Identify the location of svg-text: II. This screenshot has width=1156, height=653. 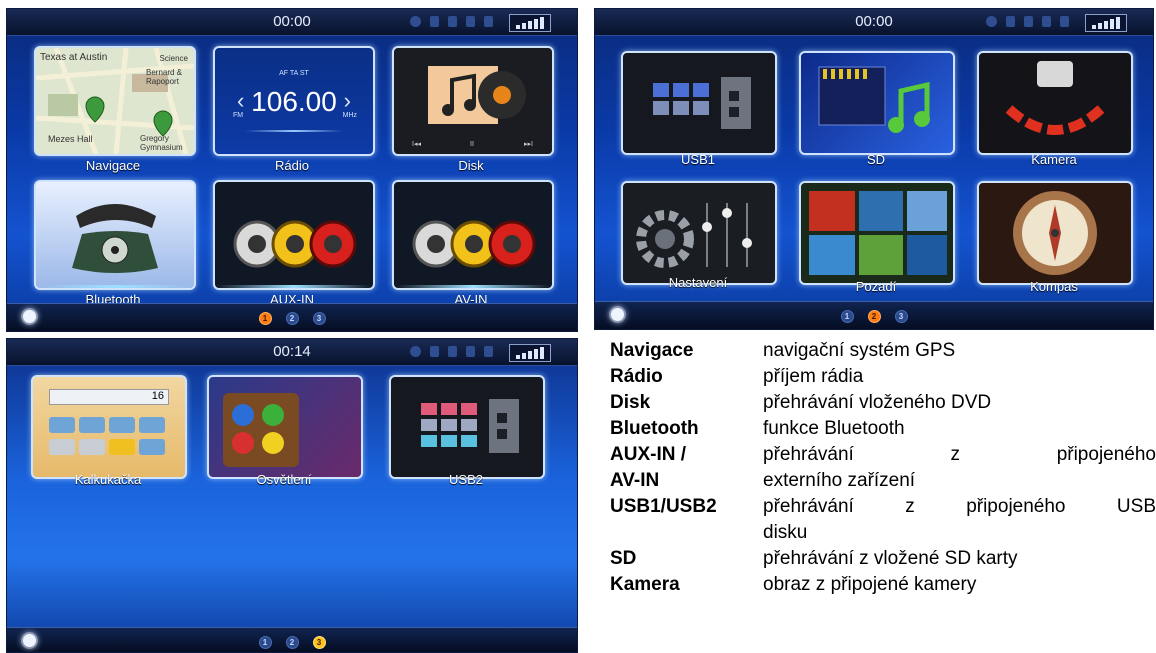
(472, 144).